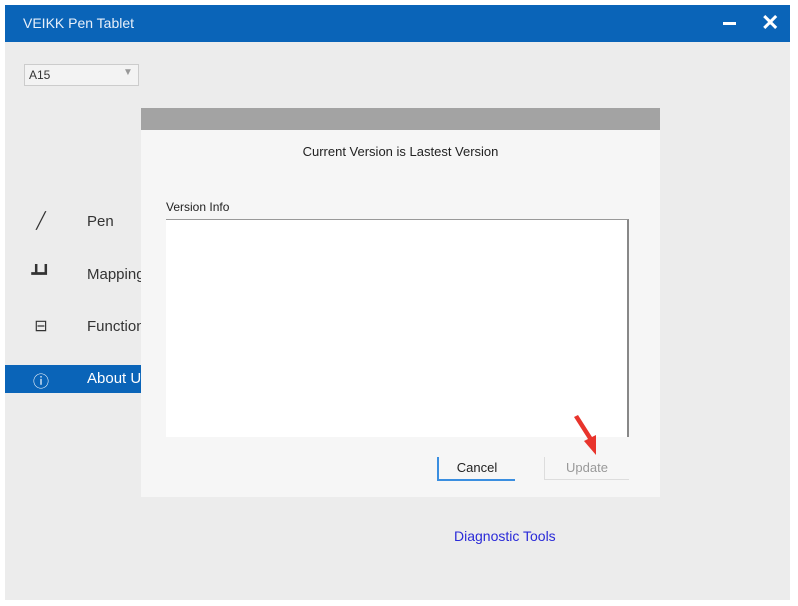 This screenshot has height=606, width=798. Describe the element at coordinates (400, 151) in the screenshot. I see `version-status-message: Current Version is Lastest Version` at that location.